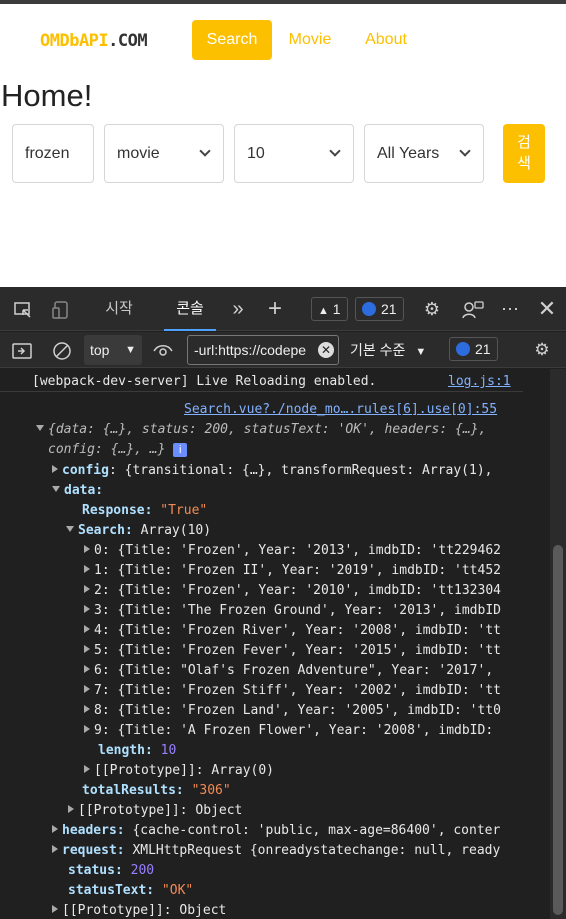  What do you see at coordinates (119, 309) in the screenshot?
I see `tab-welcome: 시작` at bounding box center [119, 309].